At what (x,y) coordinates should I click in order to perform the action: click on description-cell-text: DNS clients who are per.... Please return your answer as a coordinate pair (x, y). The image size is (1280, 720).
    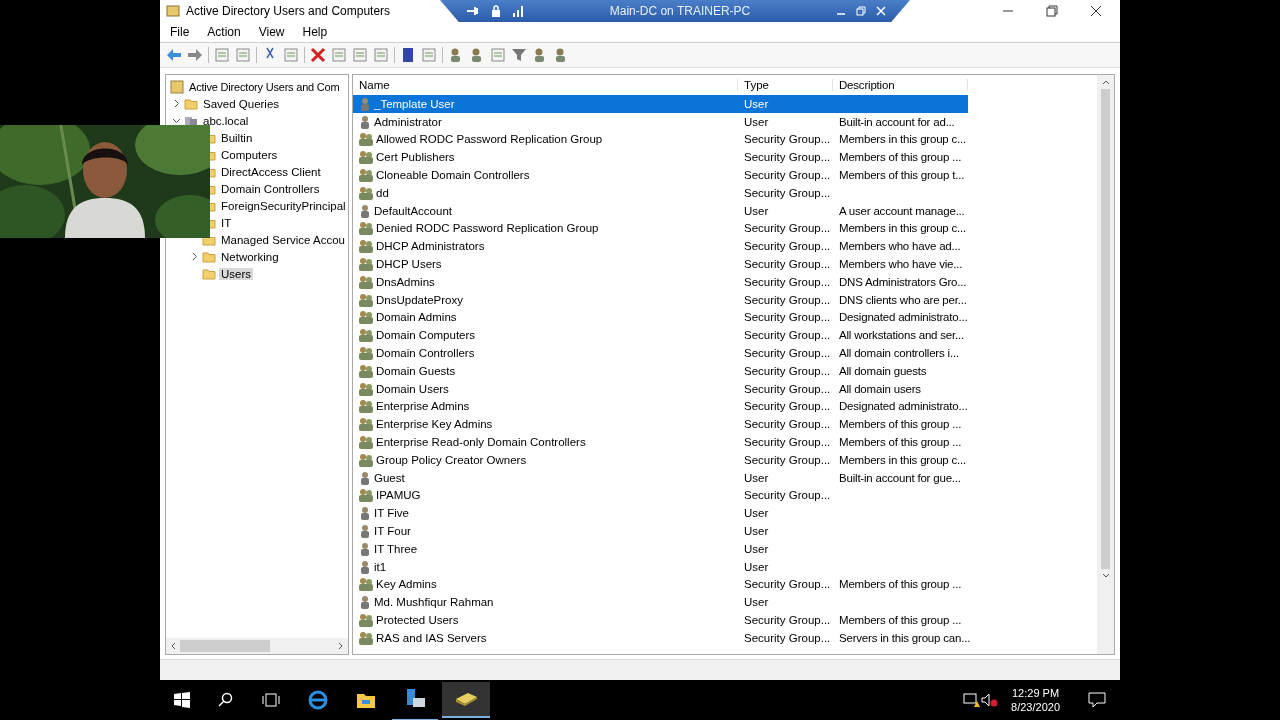
    Looking at the image, I should click on (903, 299).